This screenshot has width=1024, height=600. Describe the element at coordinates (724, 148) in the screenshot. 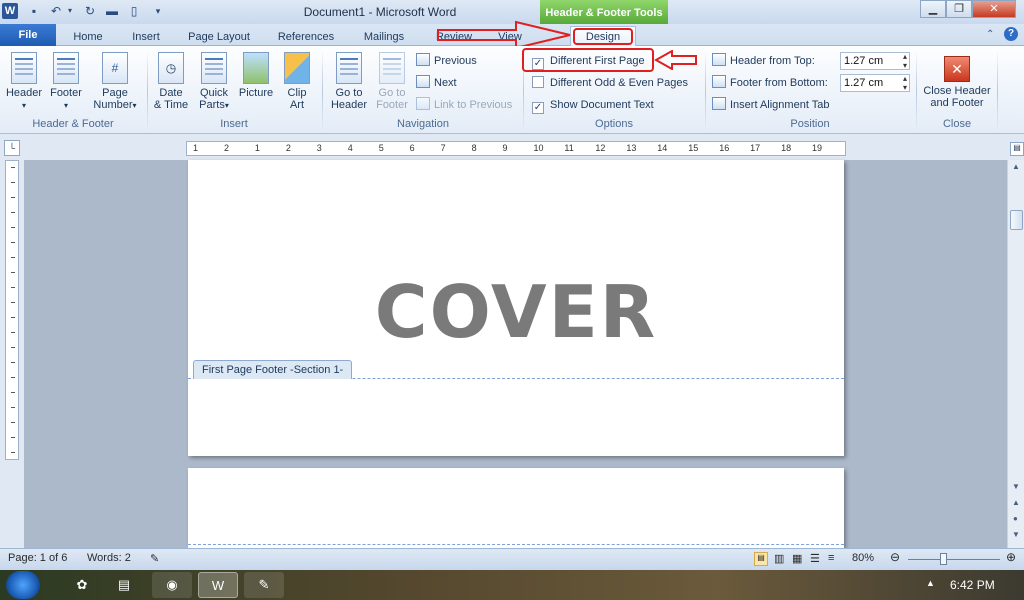

I see `ruler-tick-label: 16` at that location.